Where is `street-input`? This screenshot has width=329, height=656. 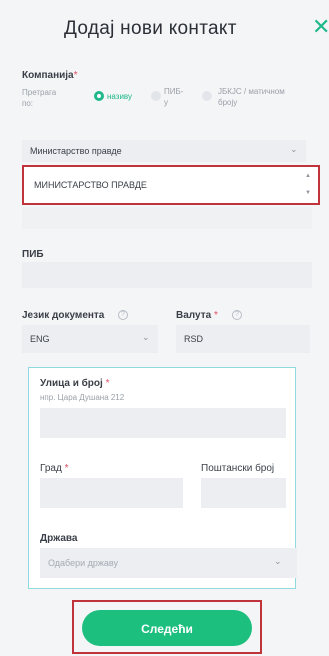 street-input is located at coordinates (163, 423).